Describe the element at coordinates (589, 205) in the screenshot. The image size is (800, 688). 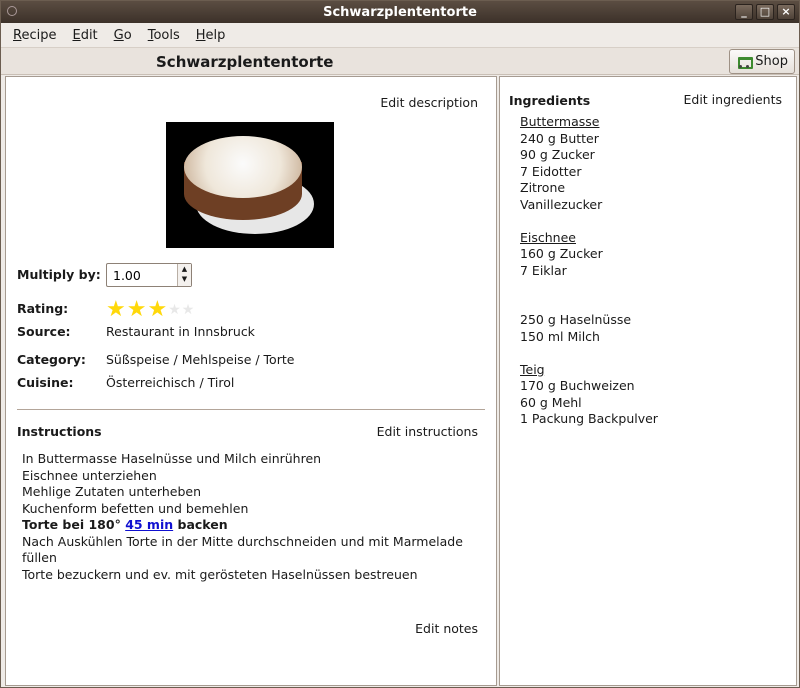
I see `ingredient-item: Vanillezucker` at that location.